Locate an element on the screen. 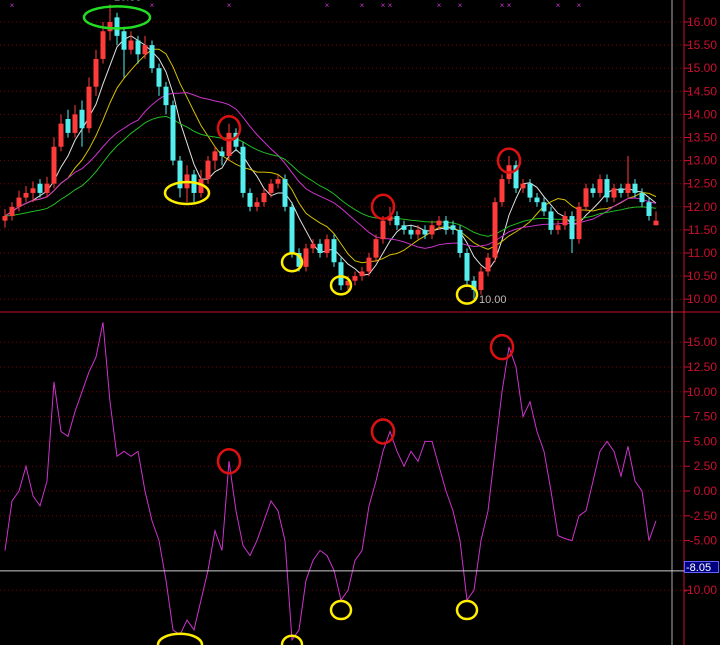 This screenshot has width=720, height=645. y-tick-label: 10.50 is located at coordinates (702, 276).